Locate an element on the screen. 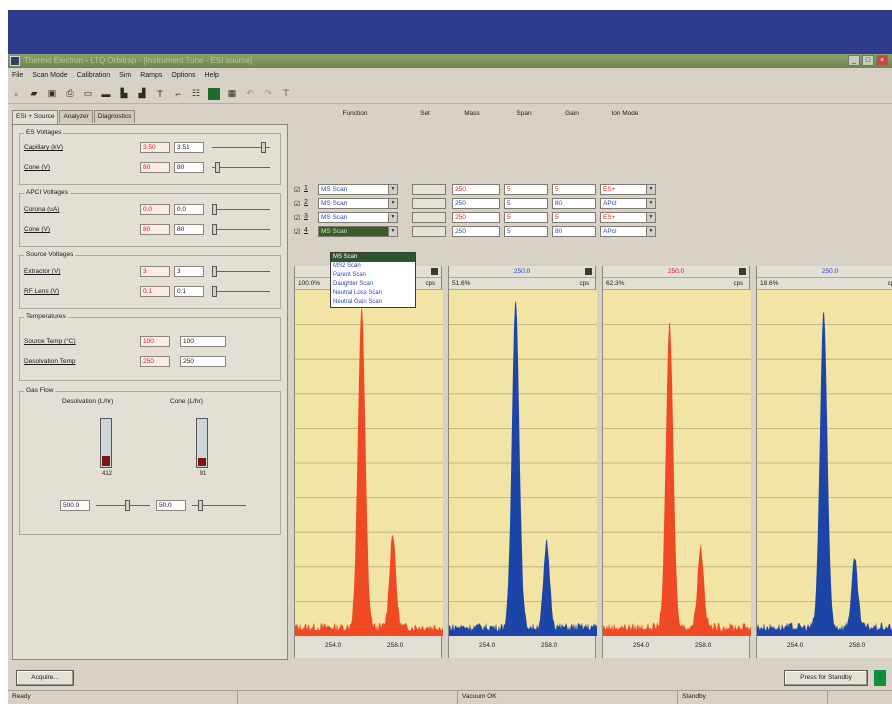 This screenshot has height=704, width=892. intensity-unit: cps is located at coordinates (584, 284).